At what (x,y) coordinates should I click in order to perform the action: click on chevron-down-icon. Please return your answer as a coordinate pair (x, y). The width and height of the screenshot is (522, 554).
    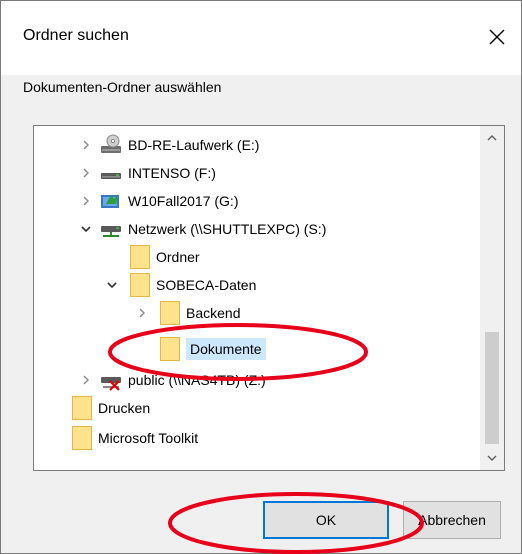
    Looking at the image, I should click on (492, 458).